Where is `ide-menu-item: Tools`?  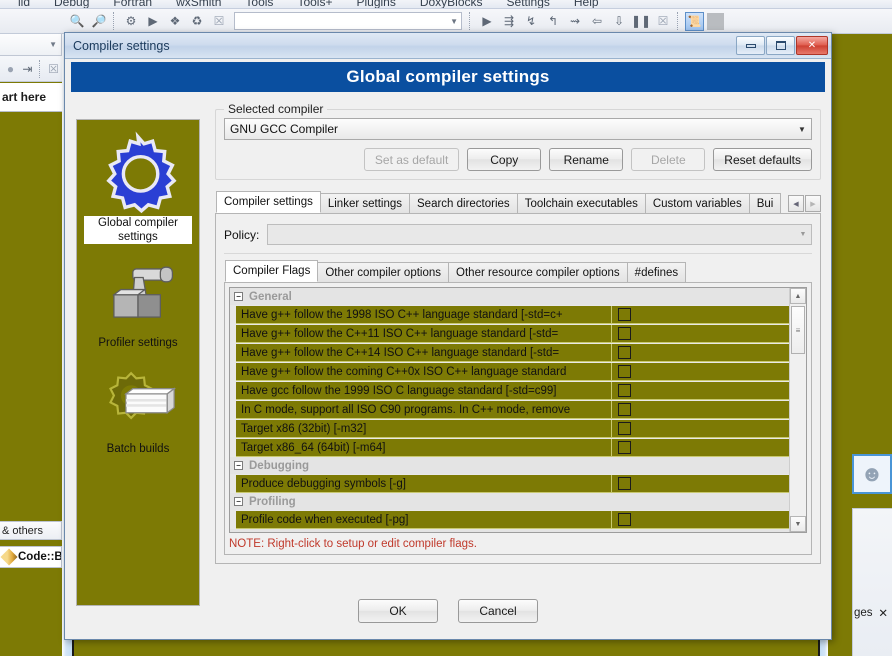 ide-menu-item: Tools is located at coordinates (259, 4).